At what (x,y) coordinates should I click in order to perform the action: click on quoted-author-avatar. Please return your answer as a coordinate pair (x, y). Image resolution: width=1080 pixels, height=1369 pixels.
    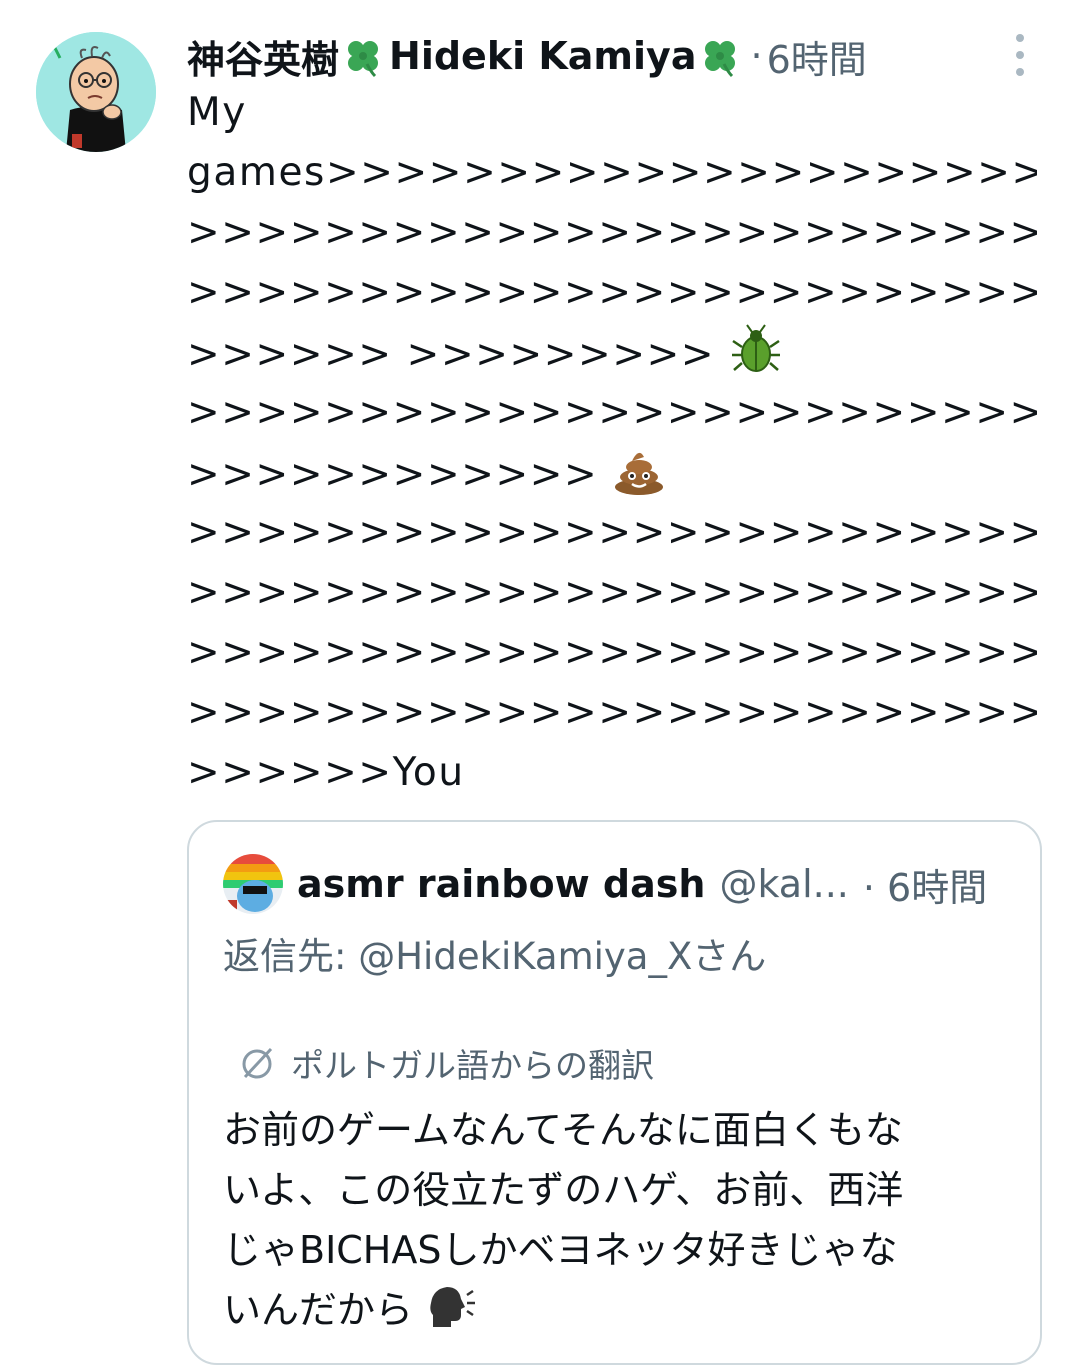
    Looking at the image, I should click on (253, 884).